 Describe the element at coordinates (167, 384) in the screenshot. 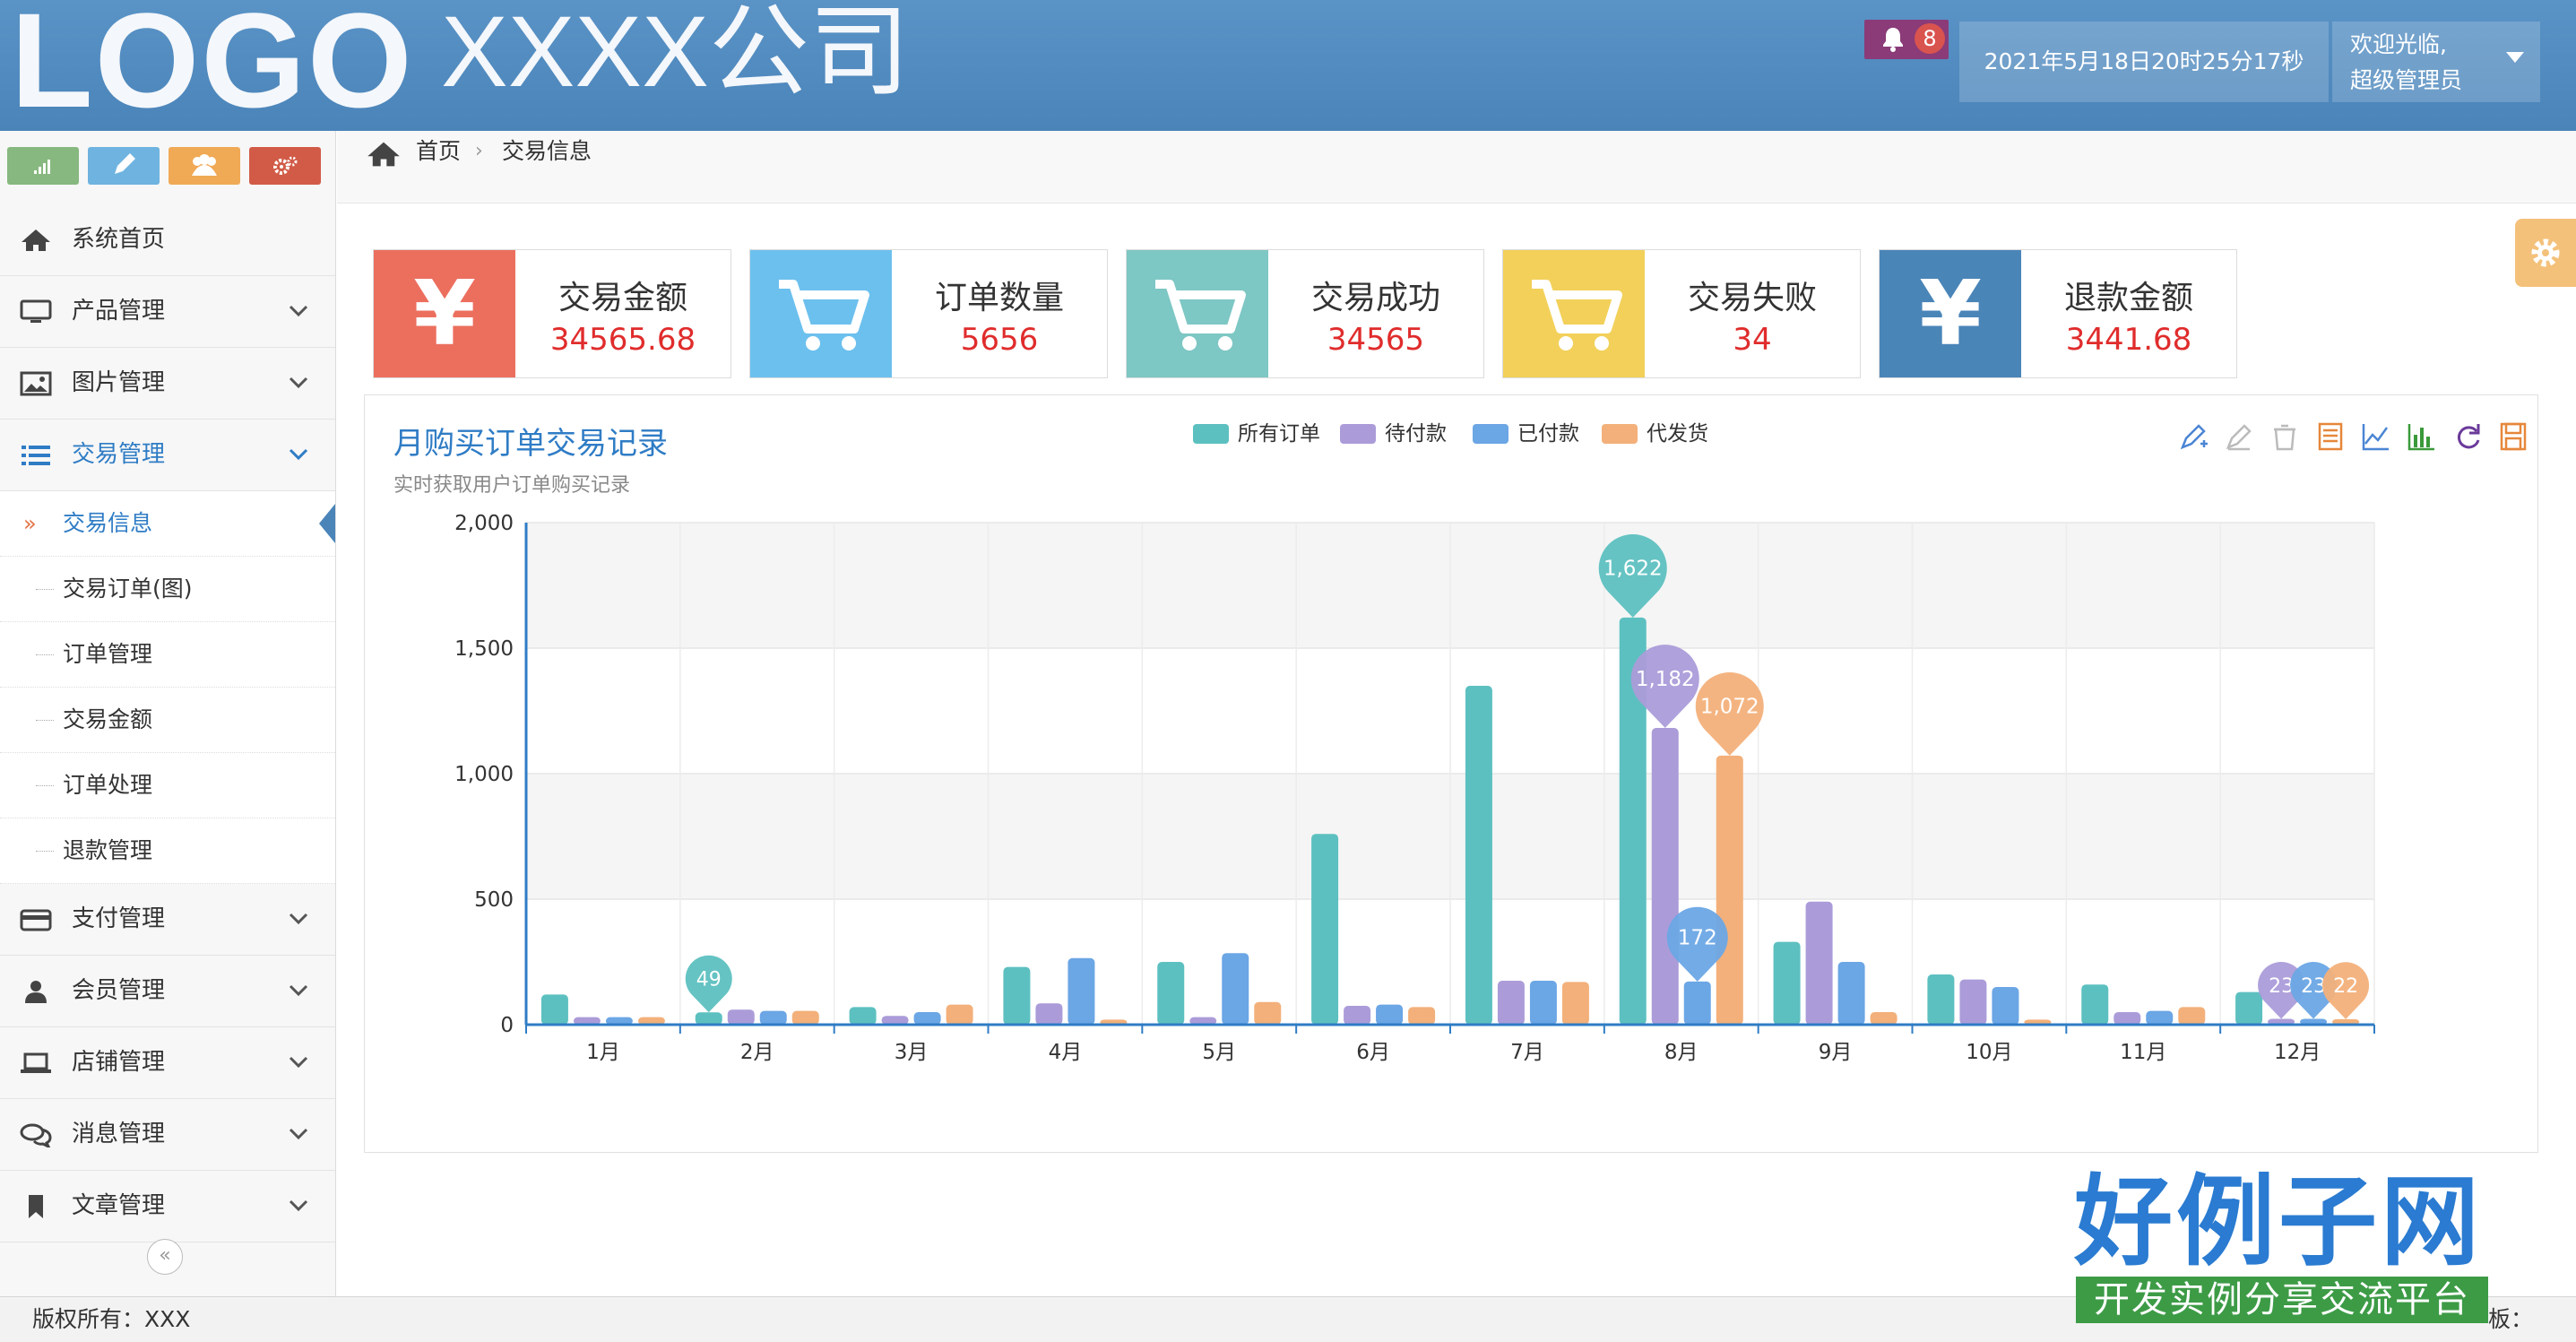

I see `sidebar-item-images: 图片管理` at that location.